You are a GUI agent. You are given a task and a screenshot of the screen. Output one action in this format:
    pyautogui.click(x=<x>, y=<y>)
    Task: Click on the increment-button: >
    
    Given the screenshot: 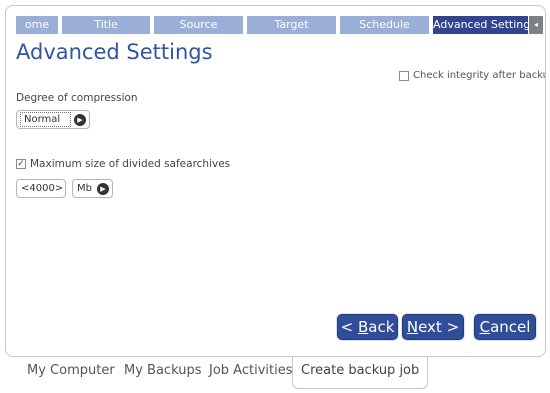 What is the action you would take?
    pyautogui.click(x=59, y=188)
    